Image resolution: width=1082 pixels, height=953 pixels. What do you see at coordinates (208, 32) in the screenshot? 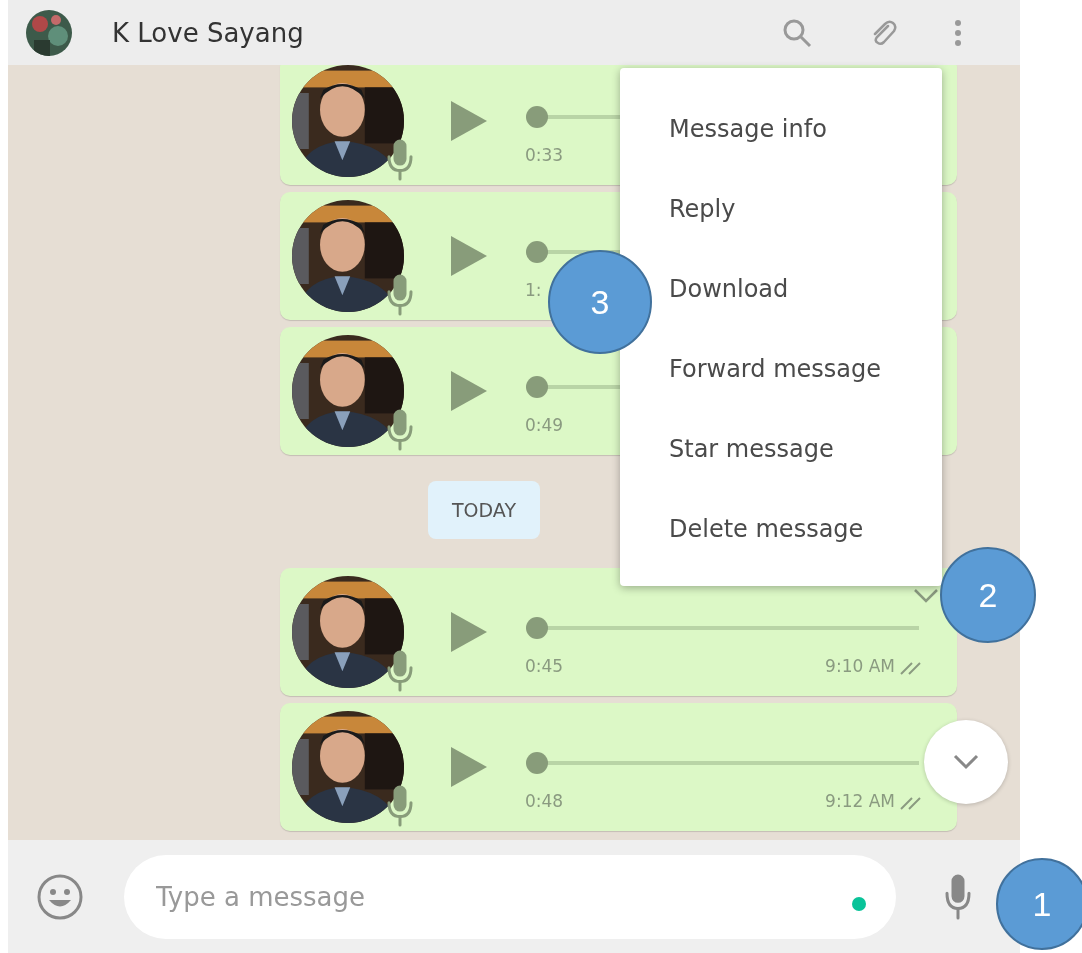
I see `contact-name: K Love Sayang` at bounding box center [208, 32].